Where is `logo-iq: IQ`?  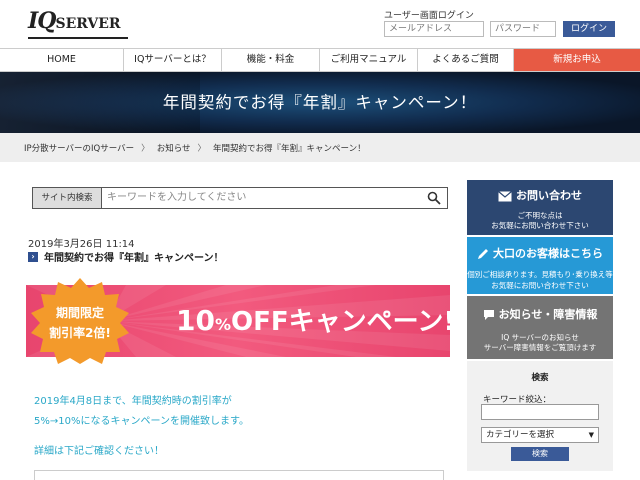 logo-iq: IQ is located at coordinates (42, 21).